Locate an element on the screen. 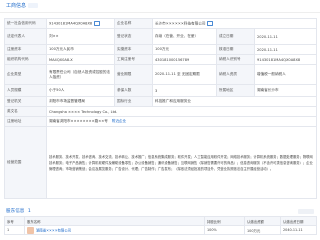 This screenshot has height=240, width=320. shareholder-section-title: 股东信息 1 is located at coordinates (18, 211).